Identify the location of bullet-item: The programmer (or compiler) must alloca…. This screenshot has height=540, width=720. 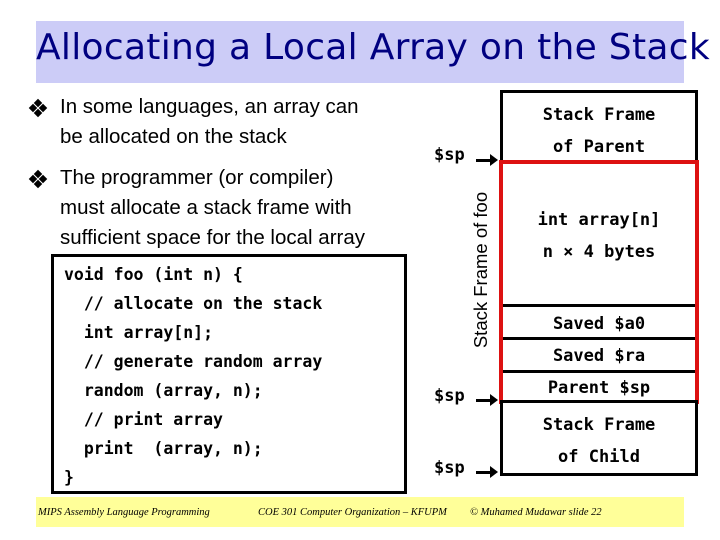
(229, 208).